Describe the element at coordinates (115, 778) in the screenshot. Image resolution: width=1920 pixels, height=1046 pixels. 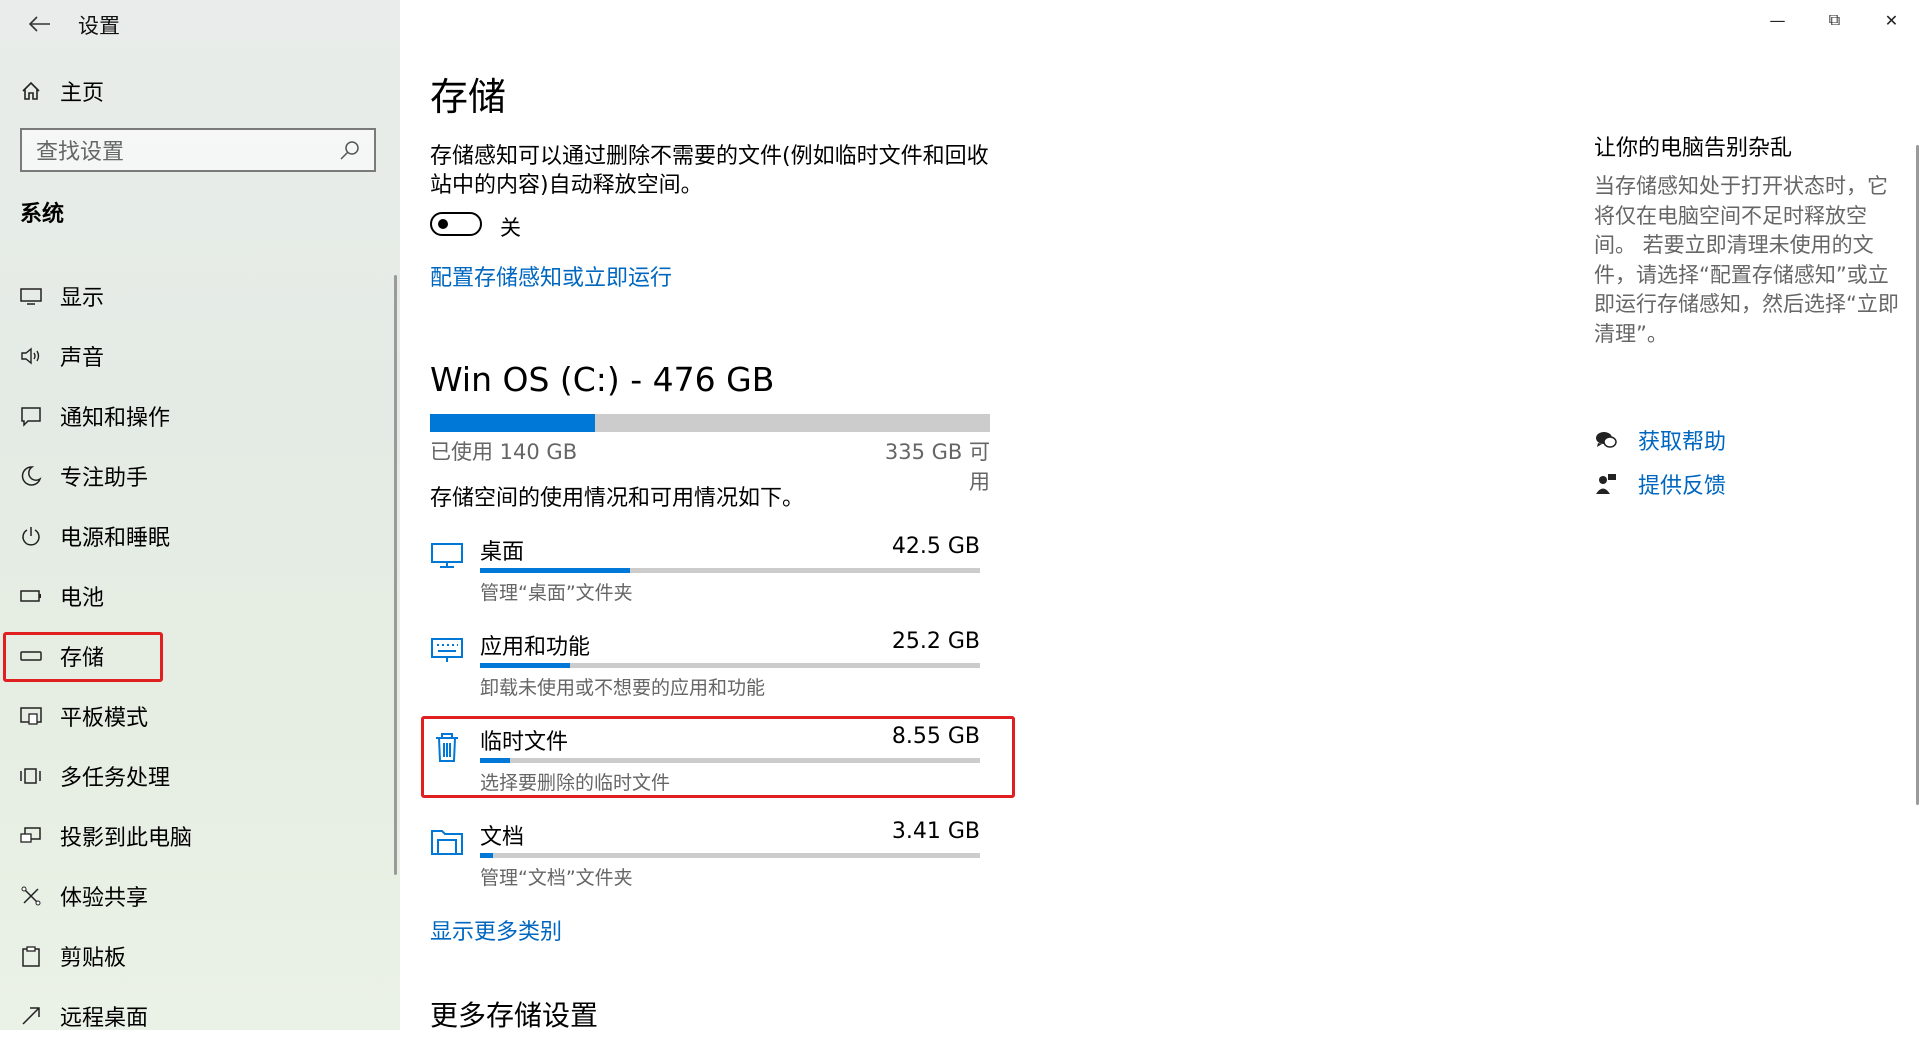
I see `sidebar-item-label: 多任务处理` at that location.